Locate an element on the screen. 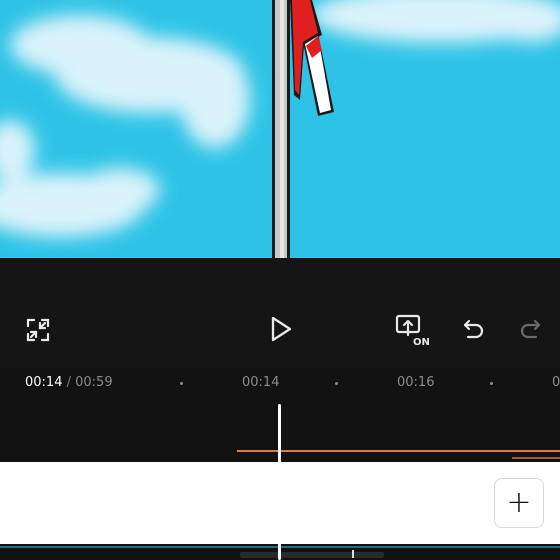  total-time: 00:59 is located at coordinates (94, 382).